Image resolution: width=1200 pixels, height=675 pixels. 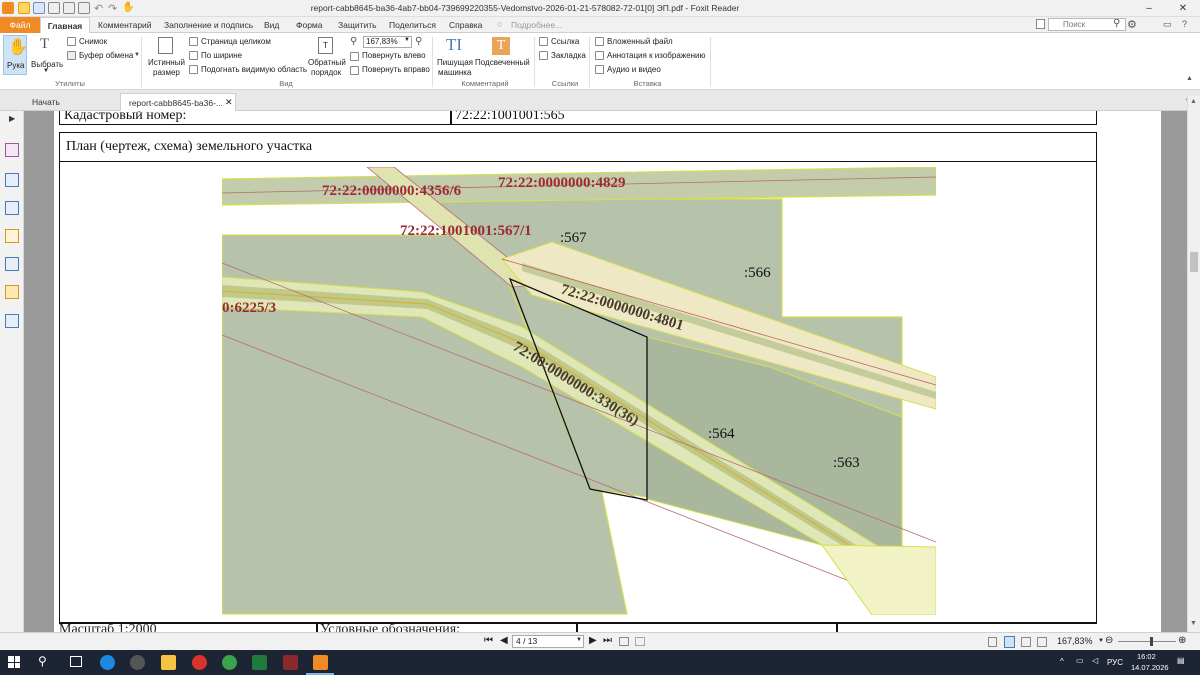 What do you see at coordinates (1193, 101) in the screenshot?
I see `scroll-up-icon: ▲` at bounding box center [1193, 101].